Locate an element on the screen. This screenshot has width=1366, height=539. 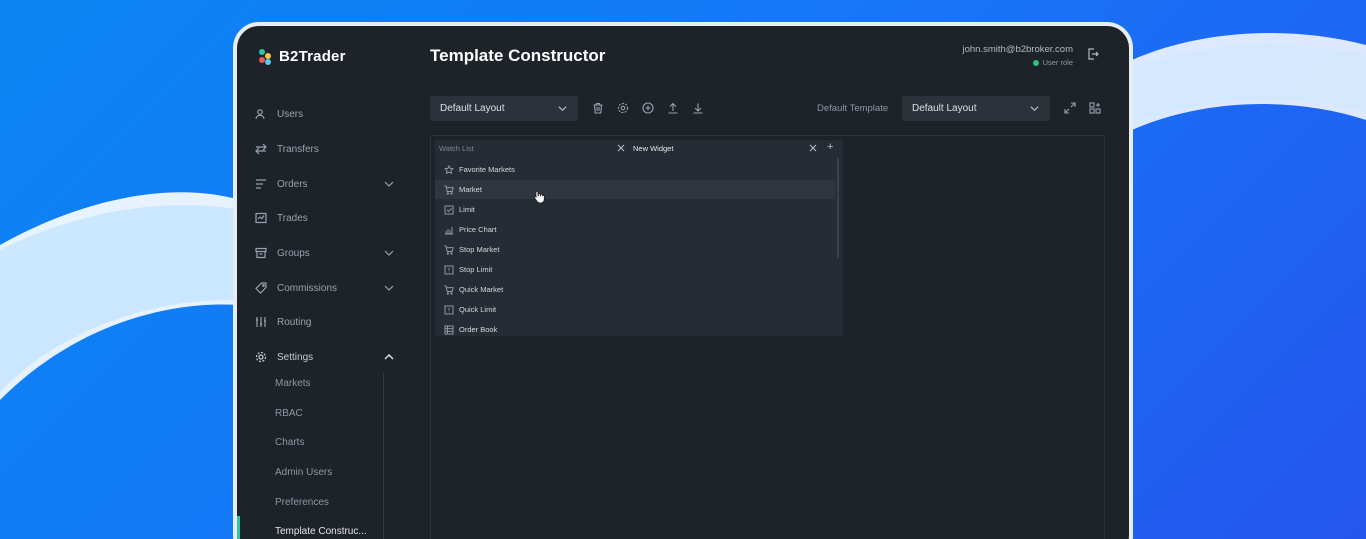
orders-icon is located at coordinates (261, 184).